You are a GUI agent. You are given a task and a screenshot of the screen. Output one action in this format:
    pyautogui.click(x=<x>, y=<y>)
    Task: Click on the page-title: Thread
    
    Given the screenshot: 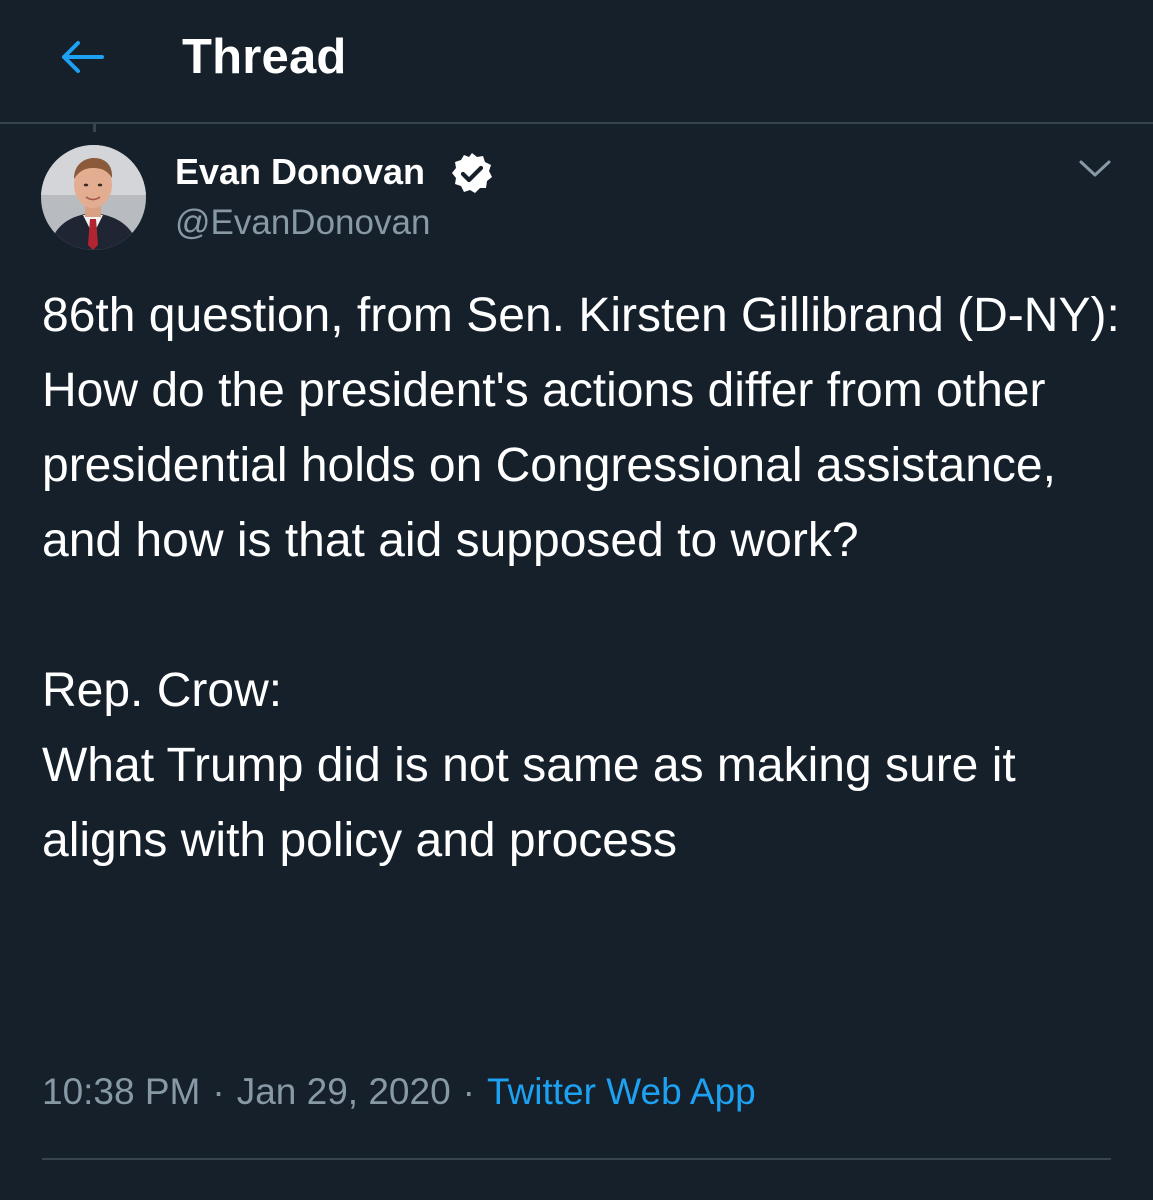 What is the action you would take?
    pyautogui.click(x=264, y=57)
    